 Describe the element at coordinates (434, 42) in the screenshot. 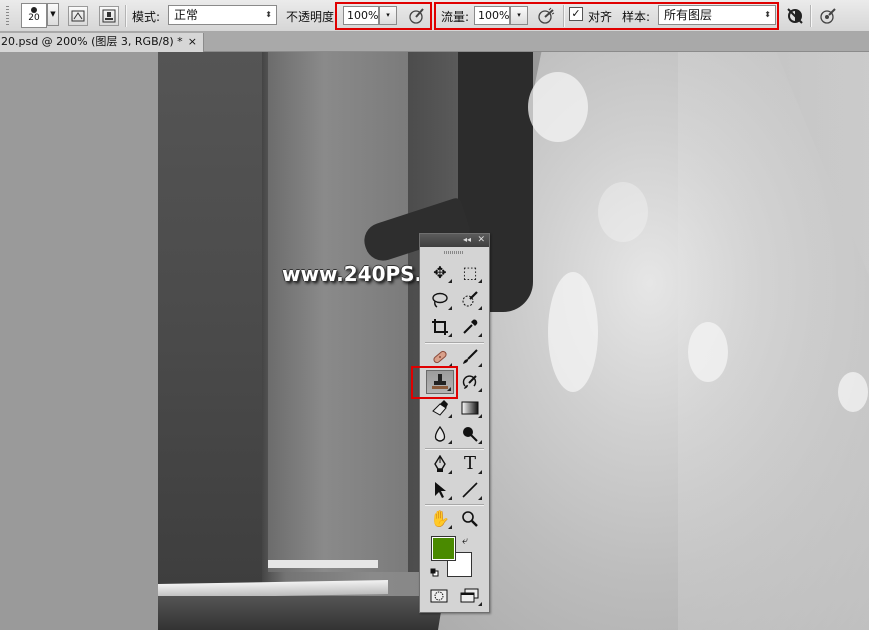

I see `document-tab-bar: 20.psd @ 200% (图层 3, RGB/8) * ×` at that location.